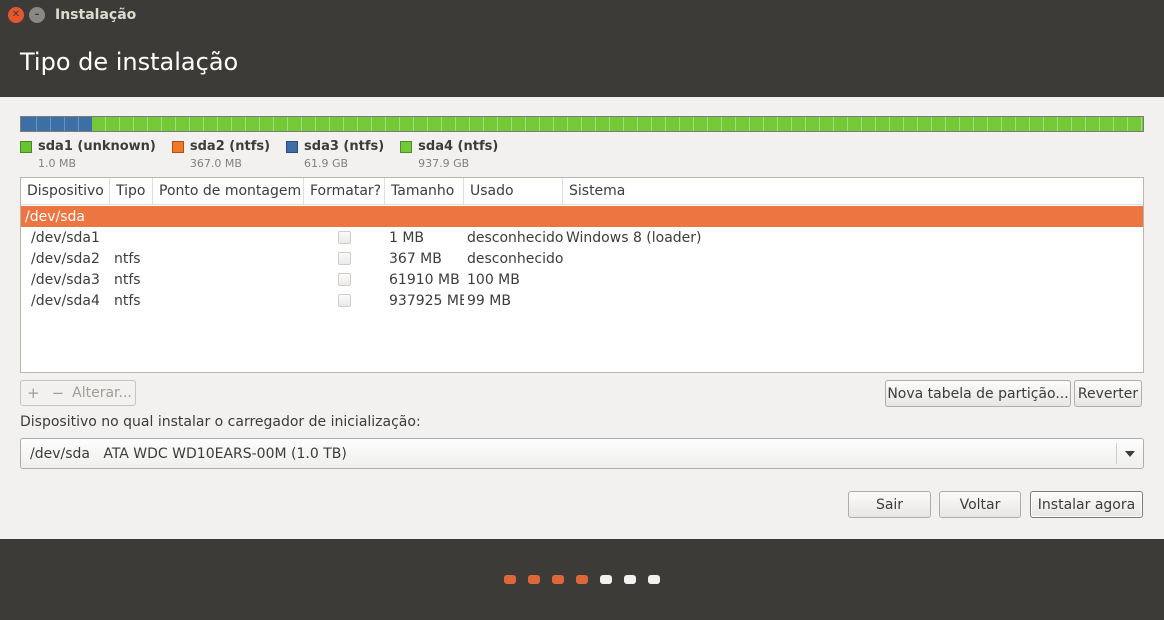 The width and height of the screenshot is (1164, 620). I want to click on column-header-used: Usado, so click(513, 191).